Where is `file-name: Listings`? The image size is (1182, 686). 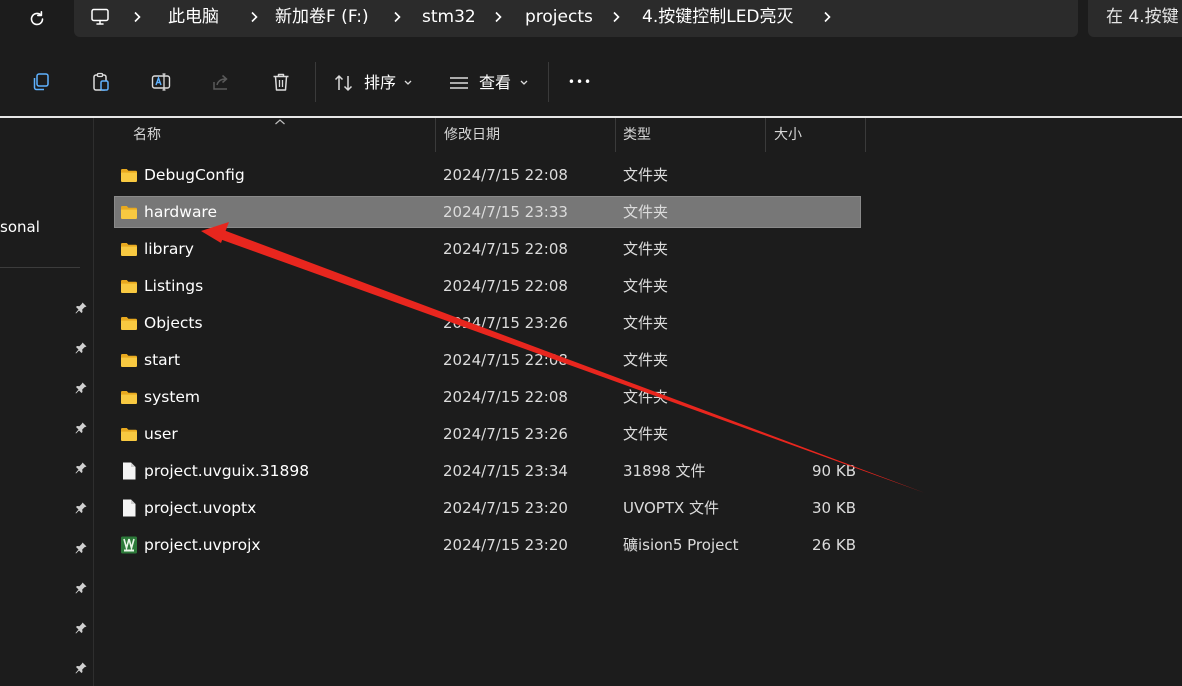 file-name: Listings is located at coordinates (174, 286).